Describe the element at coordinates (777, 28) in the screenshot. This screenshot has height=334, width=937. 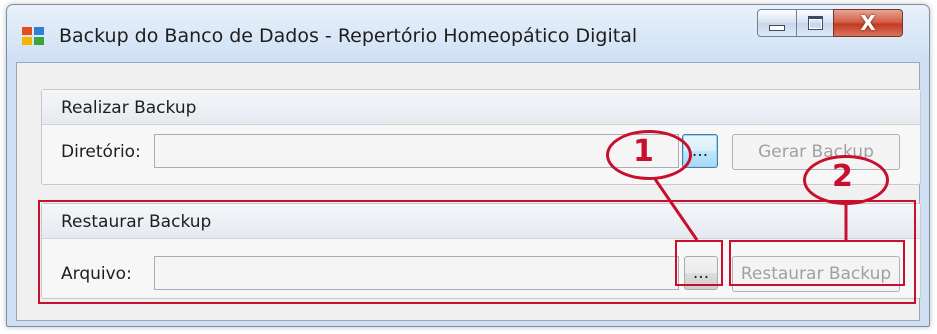
I see `minimize-icon` at that location.